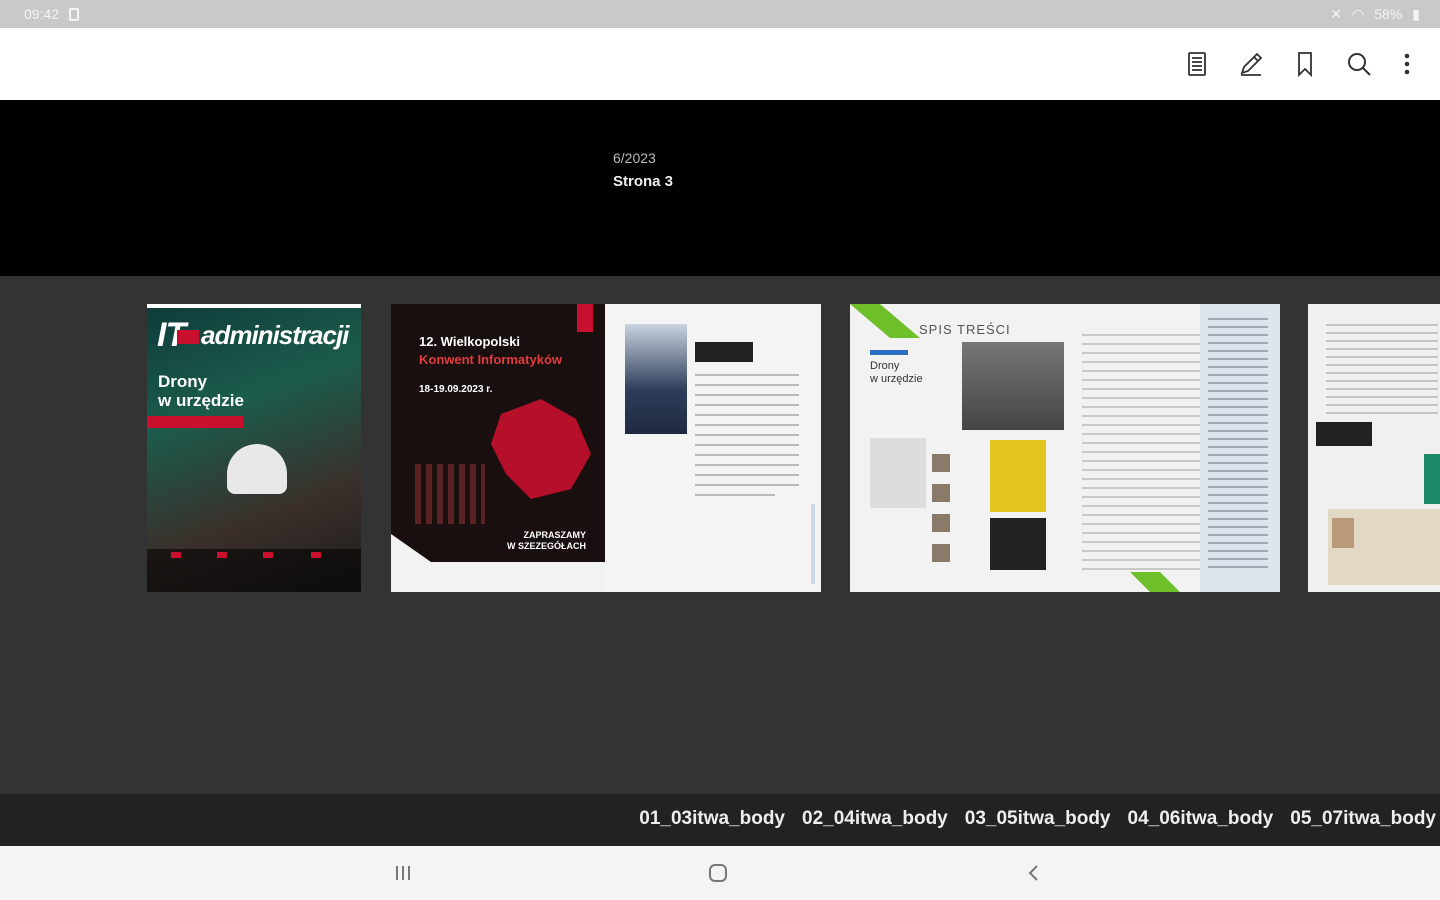 The width and height of the screenshot is (1440, 900). Describe the element at coordinates (491, 359) in the screenshot. I see `ad-subtitle: Konwent Informatyków` at that location.